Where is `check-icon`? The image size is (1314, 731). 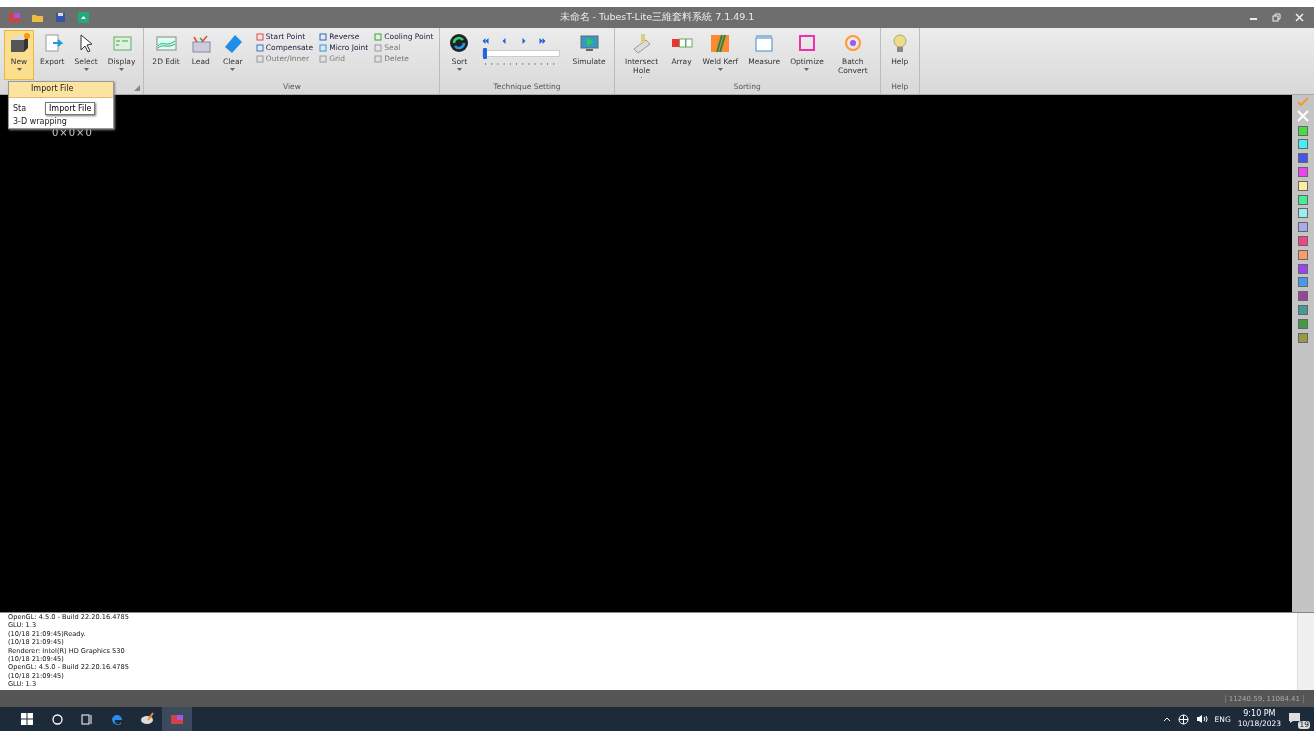
check-icon is located at coordinates (1303, 101).